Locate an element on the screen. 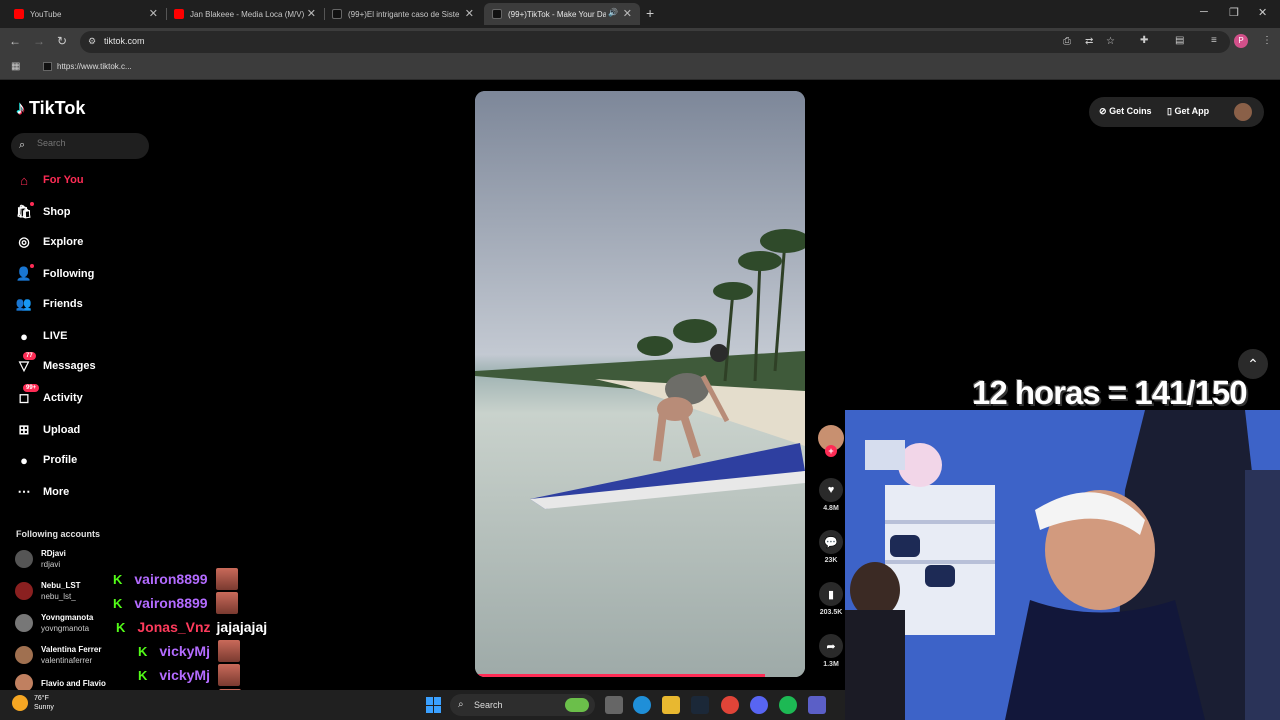 Image resolution: width=1280 pixels, height=720 pixels. chat-username: vairon8899 is located at coordinates (171, 603).